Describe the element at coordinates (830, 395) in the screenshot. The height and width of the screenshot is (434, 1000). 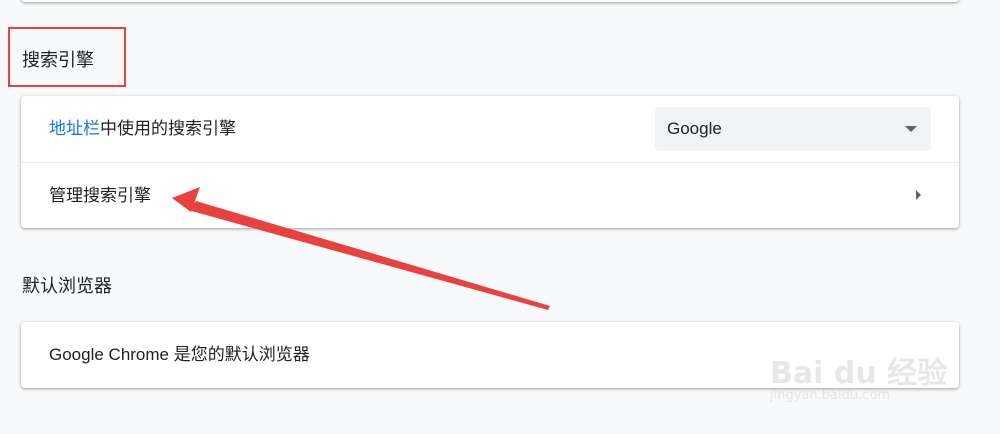
I see `watermark-subtext: jingyan.baidu.com` at that location.